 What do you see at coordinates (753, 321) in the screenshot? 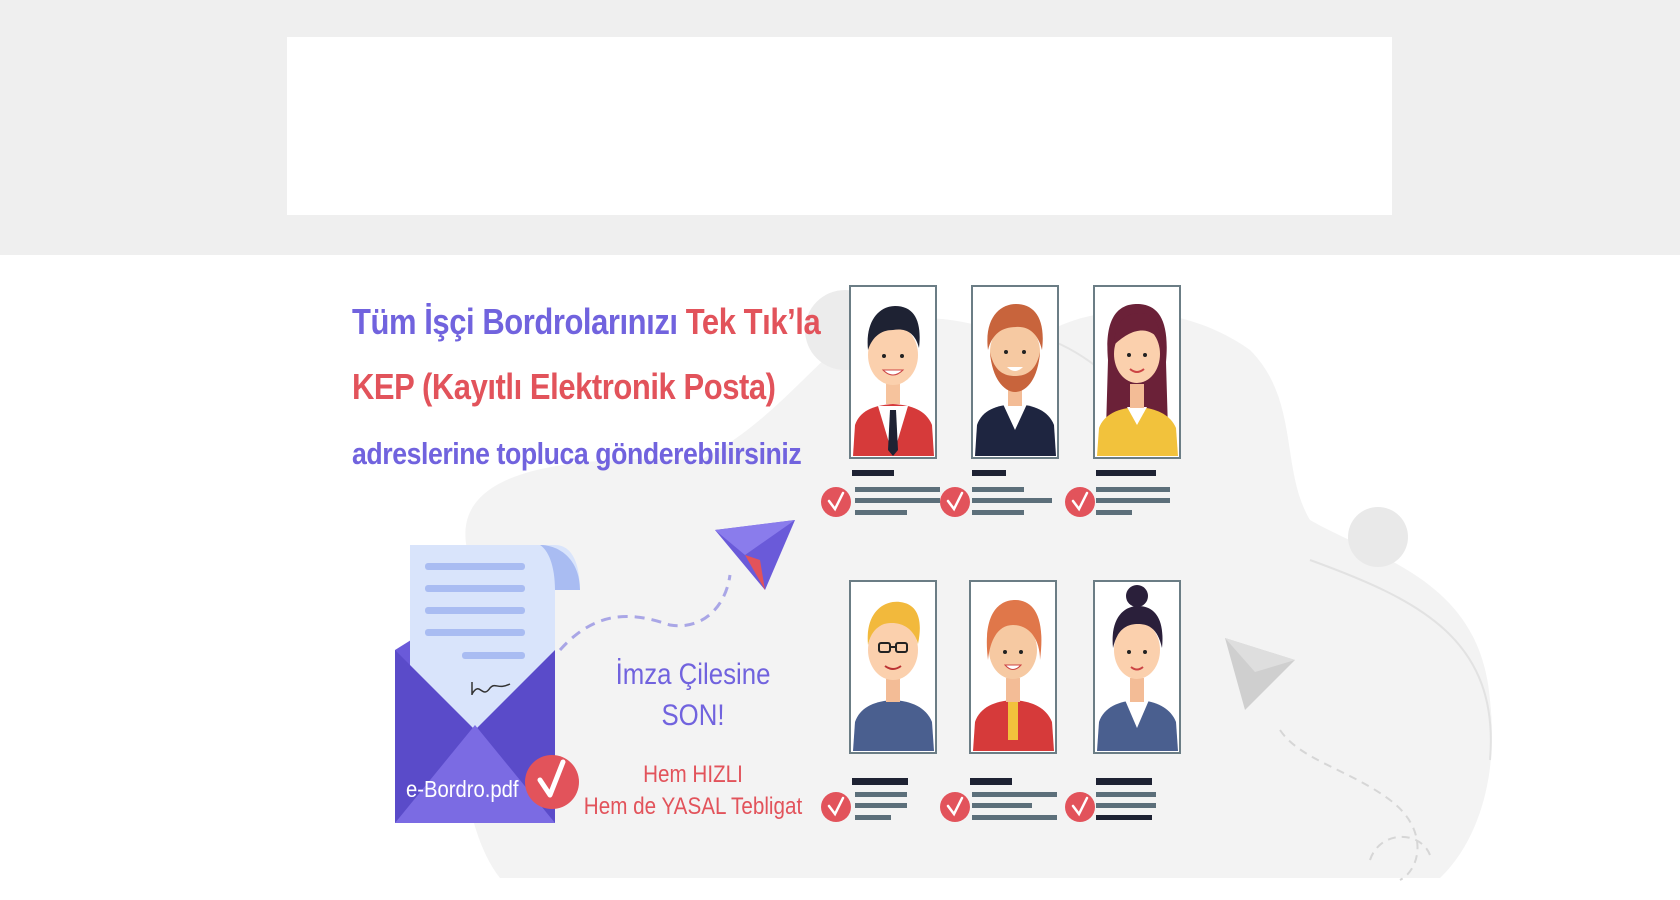
I see `headline-red-part: Tek Tık’la` at bounding box center [753, 321].